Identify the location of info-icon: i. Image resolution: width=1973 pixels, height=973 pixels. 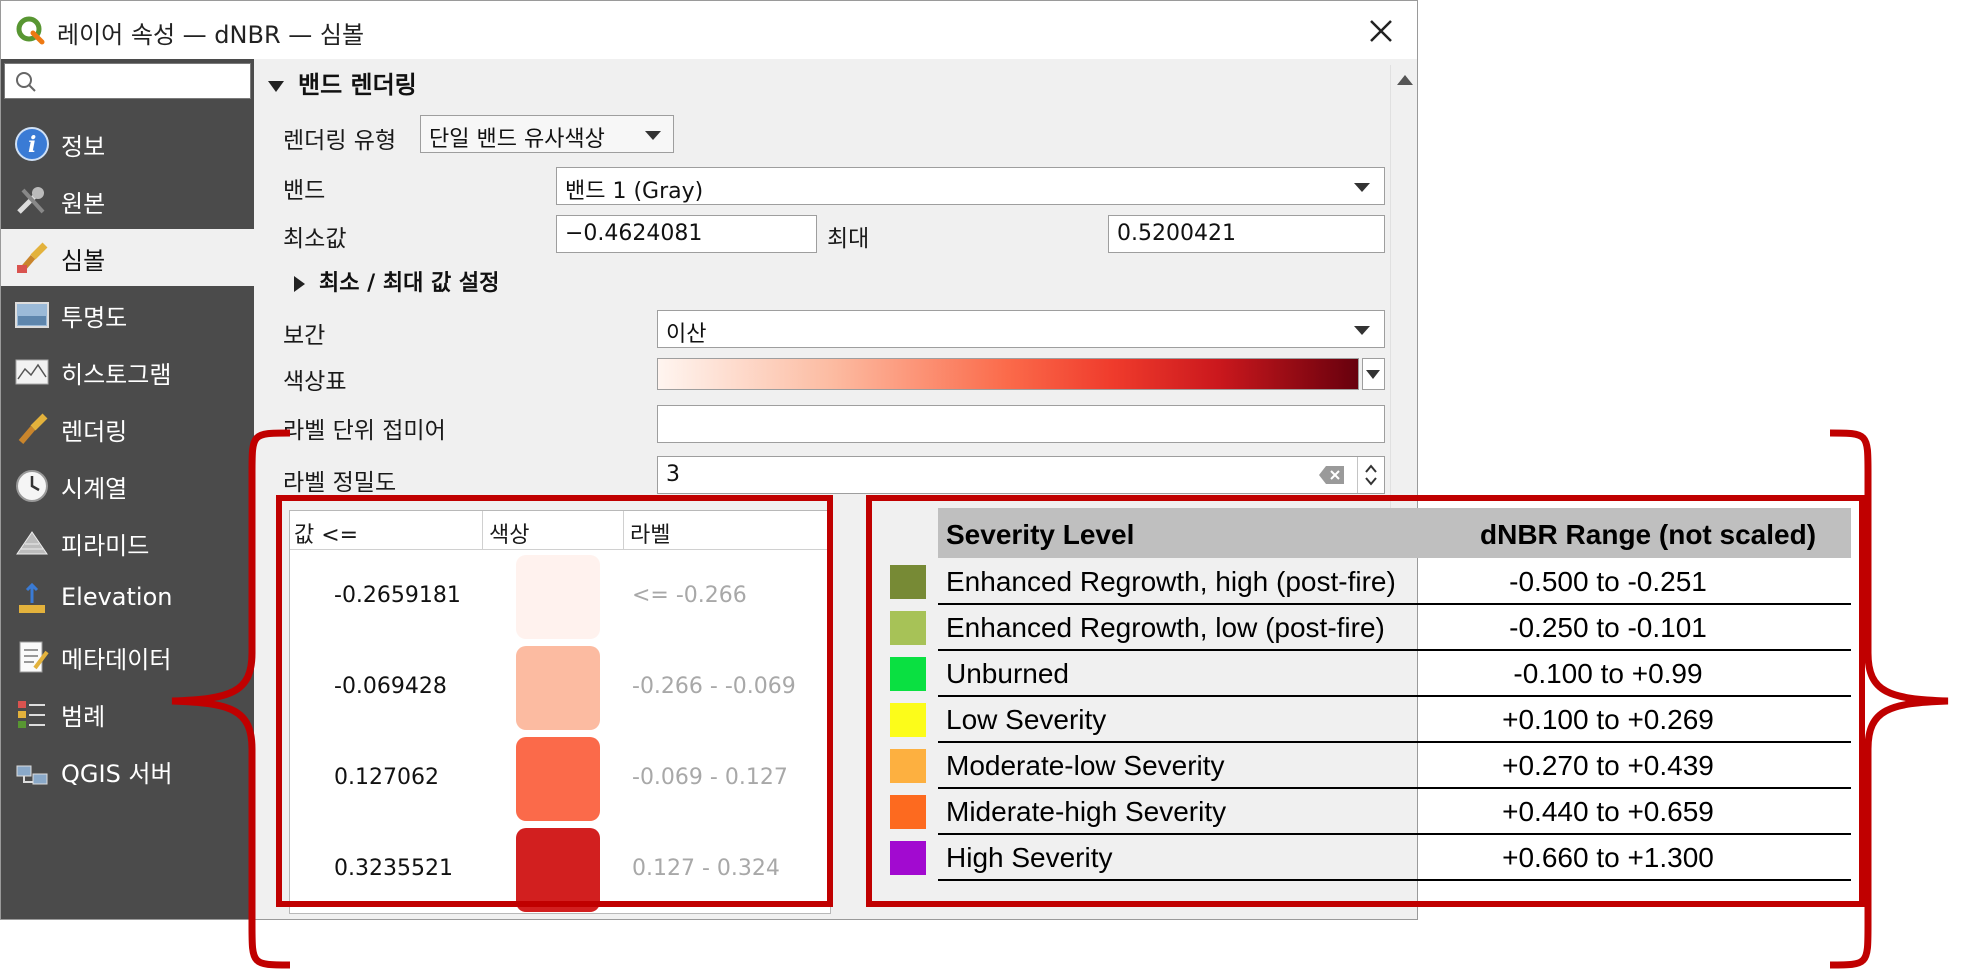
(32, 144).